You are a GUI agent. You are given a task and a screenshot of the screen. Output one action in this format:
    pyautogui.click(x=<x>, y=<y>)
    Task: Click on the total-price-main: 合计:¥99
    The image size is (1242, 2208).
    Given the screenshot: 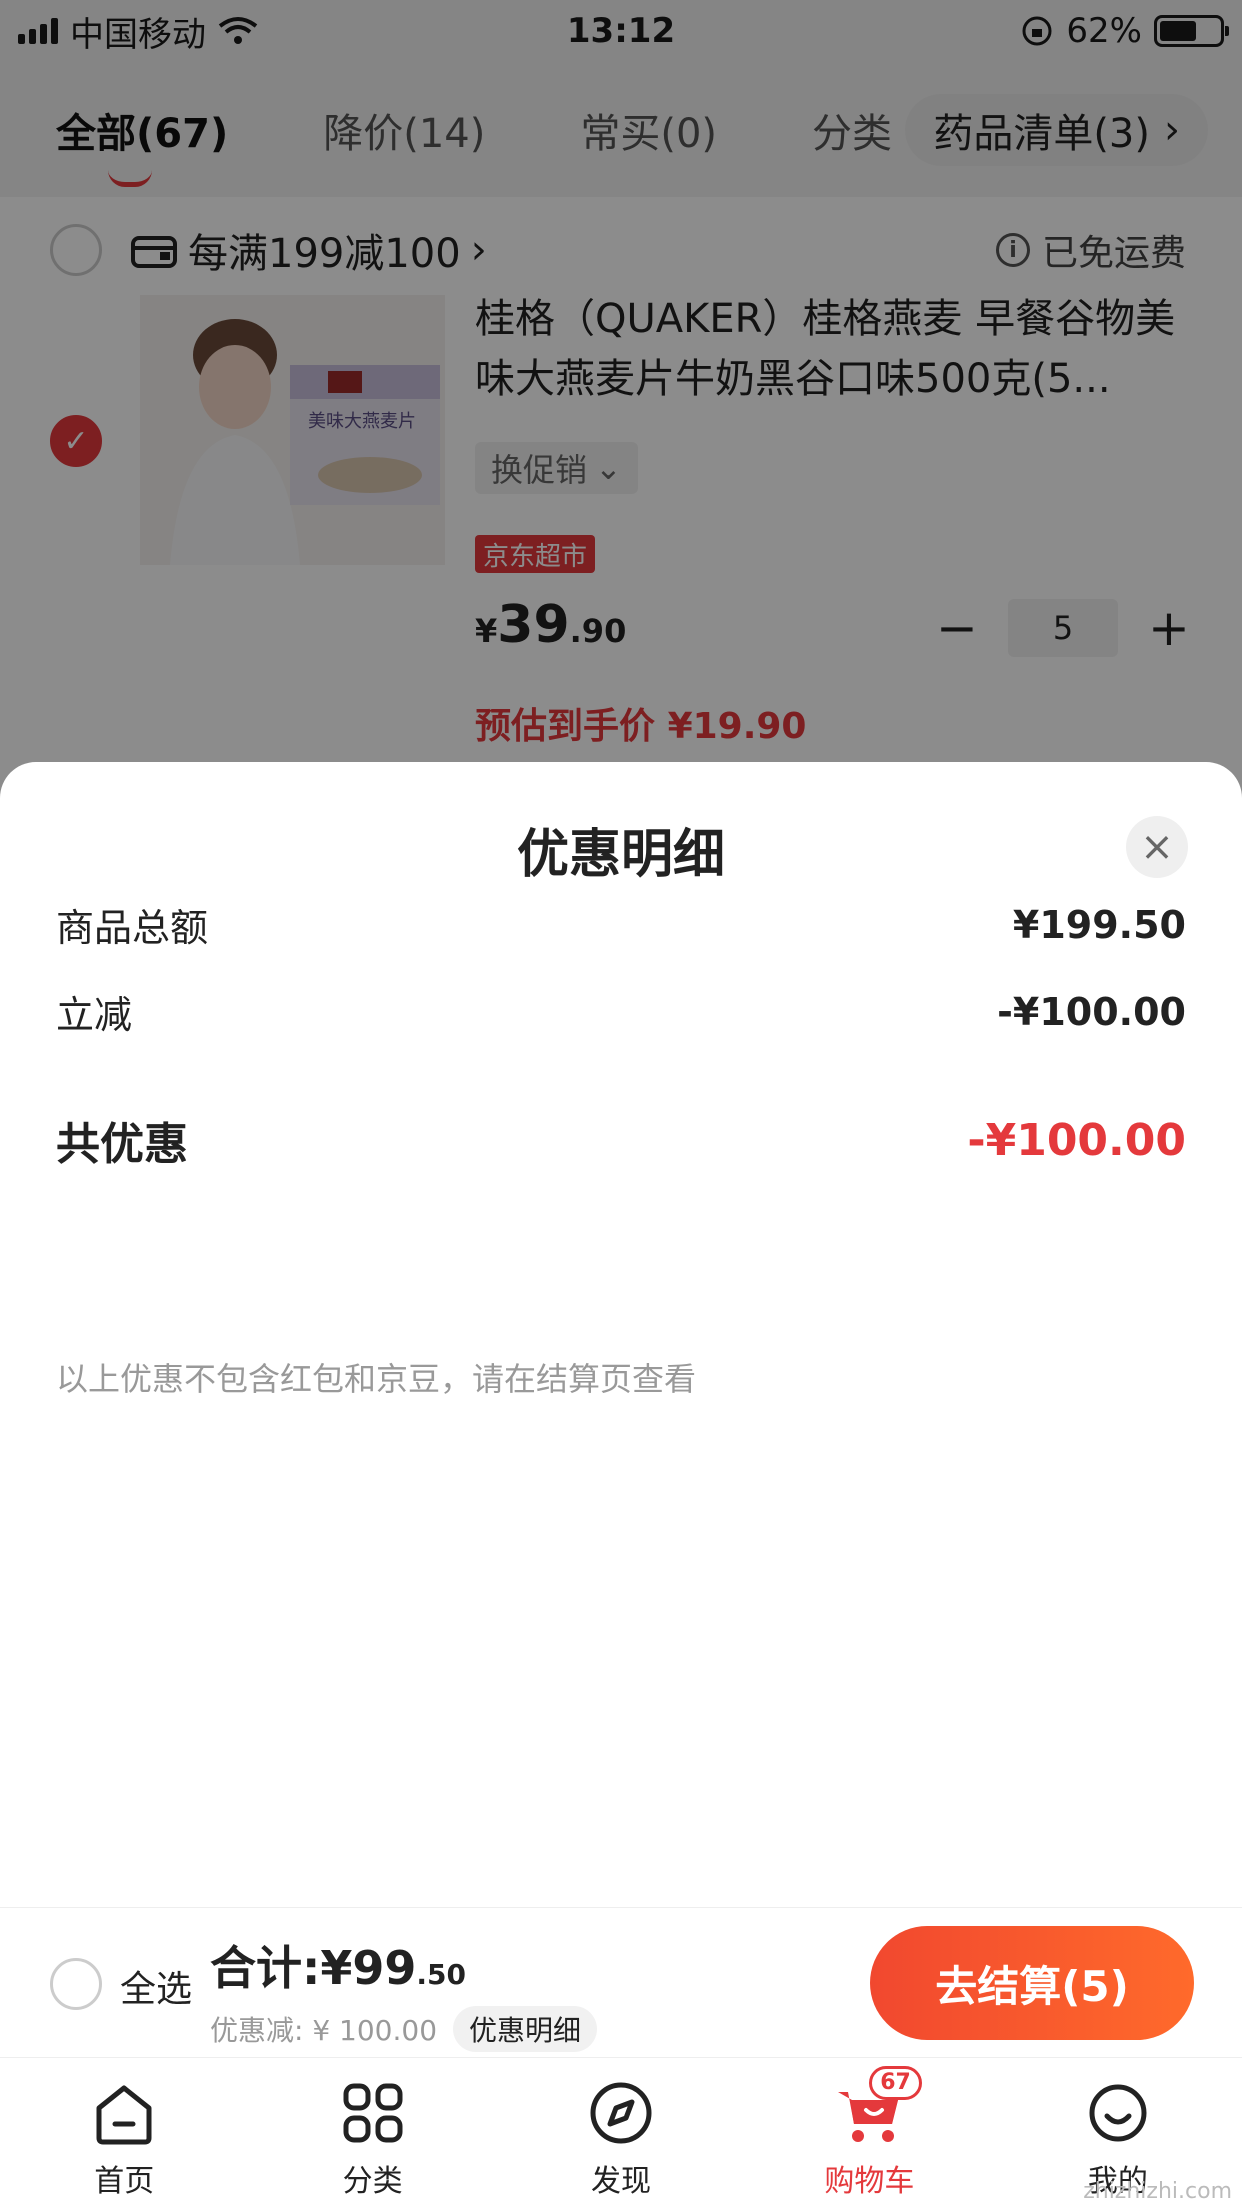 What is the action you would take?
    pyautogui.click(x=313, y=1968)
    